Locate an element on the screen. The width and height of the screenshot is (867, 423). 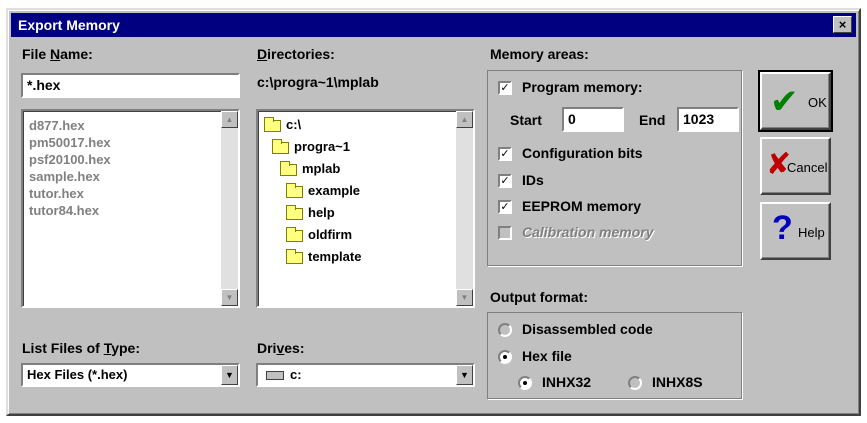
help-button: ? Help is located at coordinates (795, 231).